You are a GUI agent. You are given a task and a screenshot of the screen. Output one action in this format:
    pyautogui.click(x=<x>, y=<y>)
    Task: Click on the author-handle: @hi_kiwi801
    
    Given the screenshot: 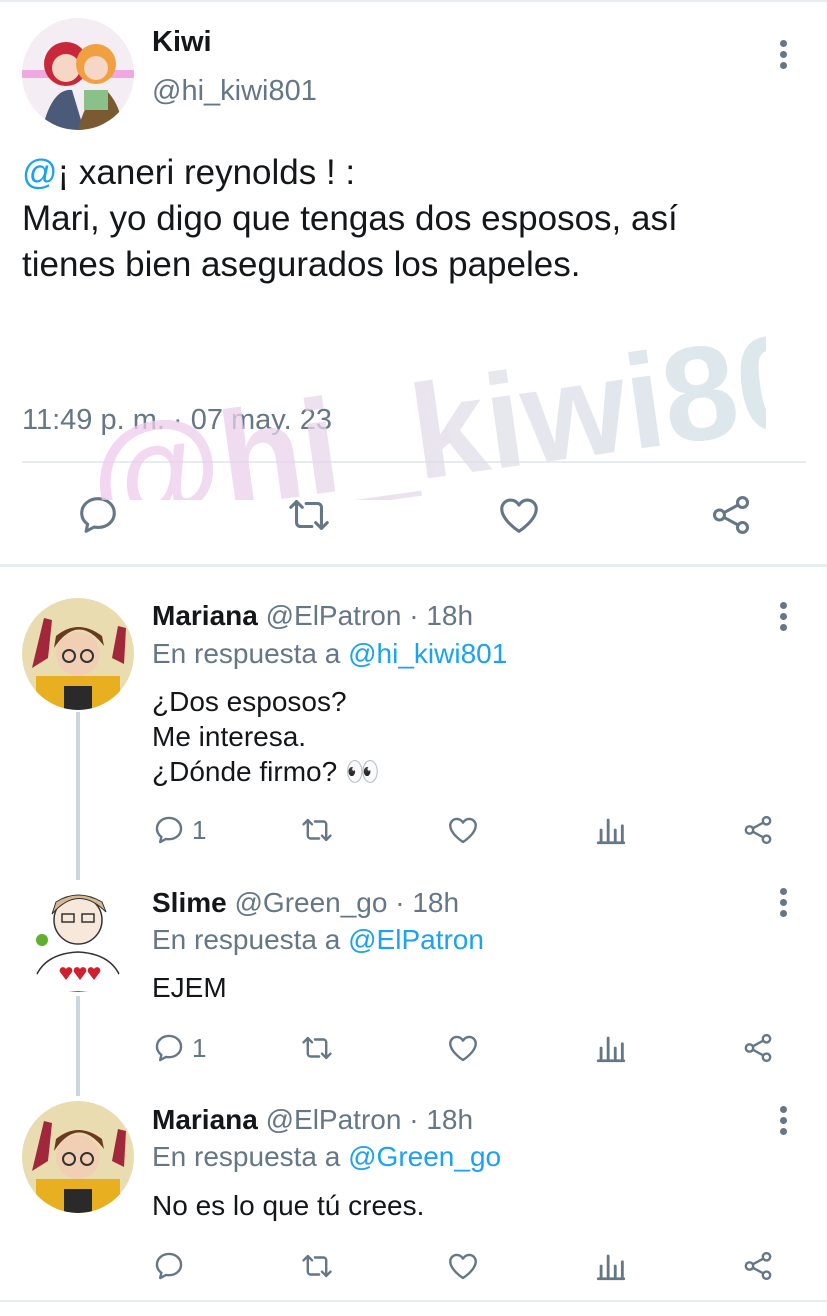 What is the action you would take?
    pyautogui.click(x=234, y=91)
    